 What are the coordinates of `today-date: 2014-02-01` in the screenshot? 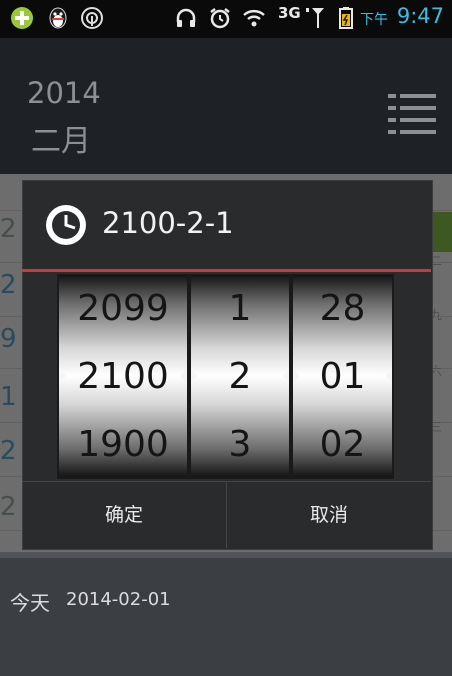 It's located at (118, 599).